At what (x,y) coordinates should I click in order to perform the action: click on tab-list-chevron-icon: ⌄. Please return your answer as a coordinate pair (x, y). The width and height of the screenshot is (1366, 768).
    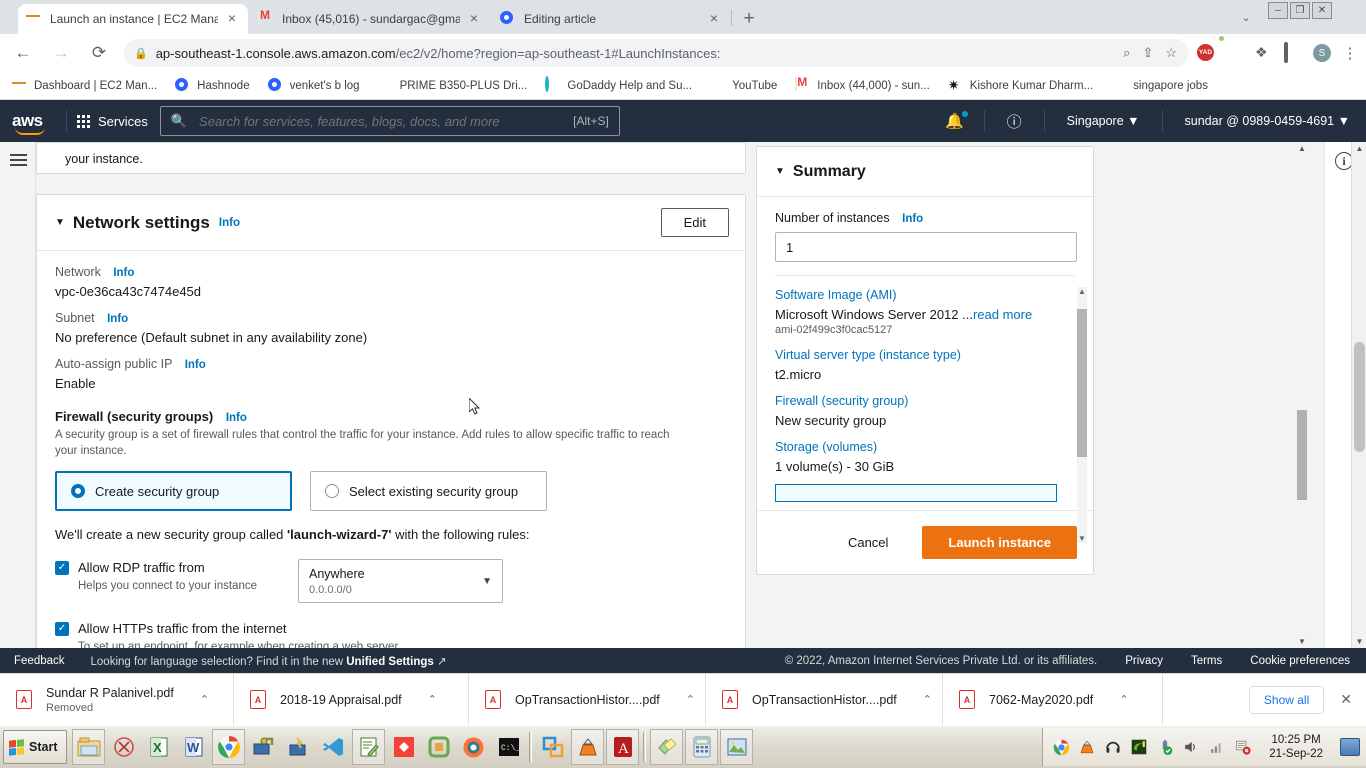
    Looking at the image, I should click on (1246, 18).